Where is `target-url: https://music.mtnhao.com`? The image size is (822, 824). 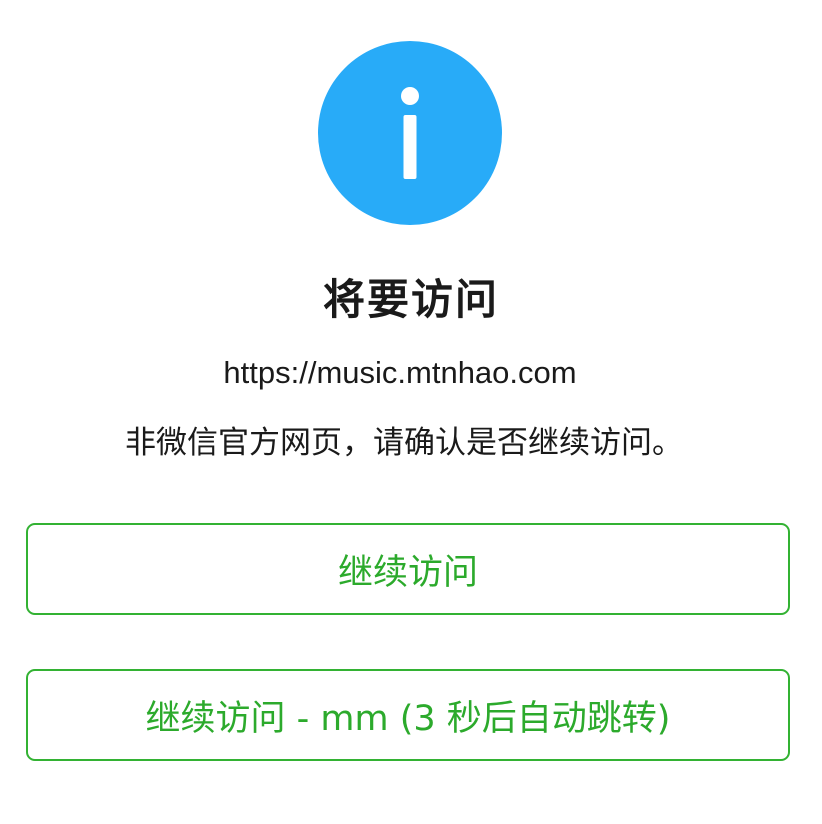 target-url: https://music.mtnhao.com is located at coordinates (400, 372).